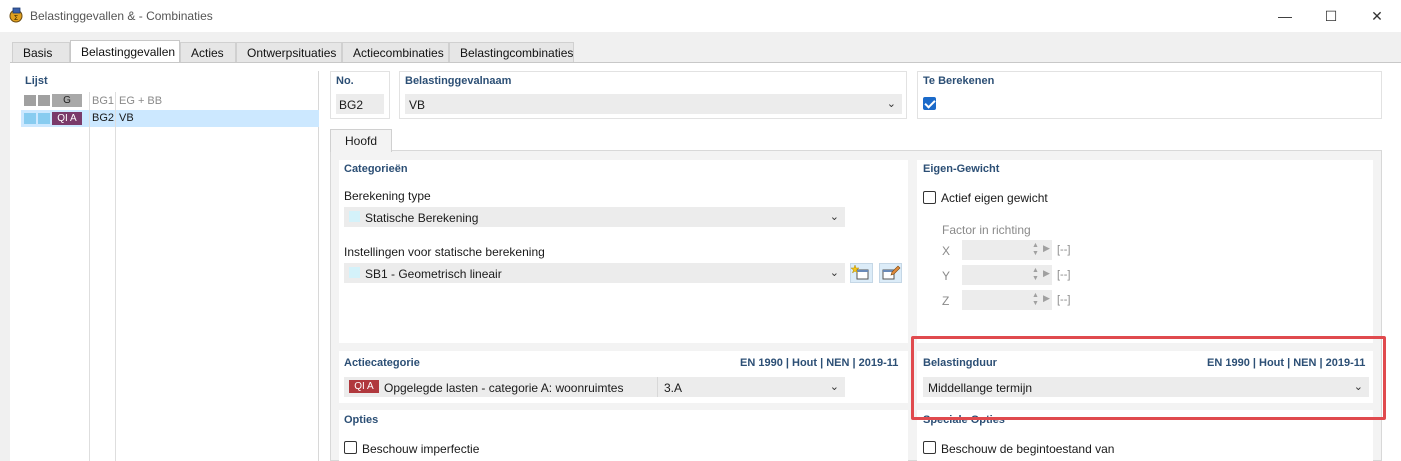  I want to click on close-button: ✕, so click(1377, 16).